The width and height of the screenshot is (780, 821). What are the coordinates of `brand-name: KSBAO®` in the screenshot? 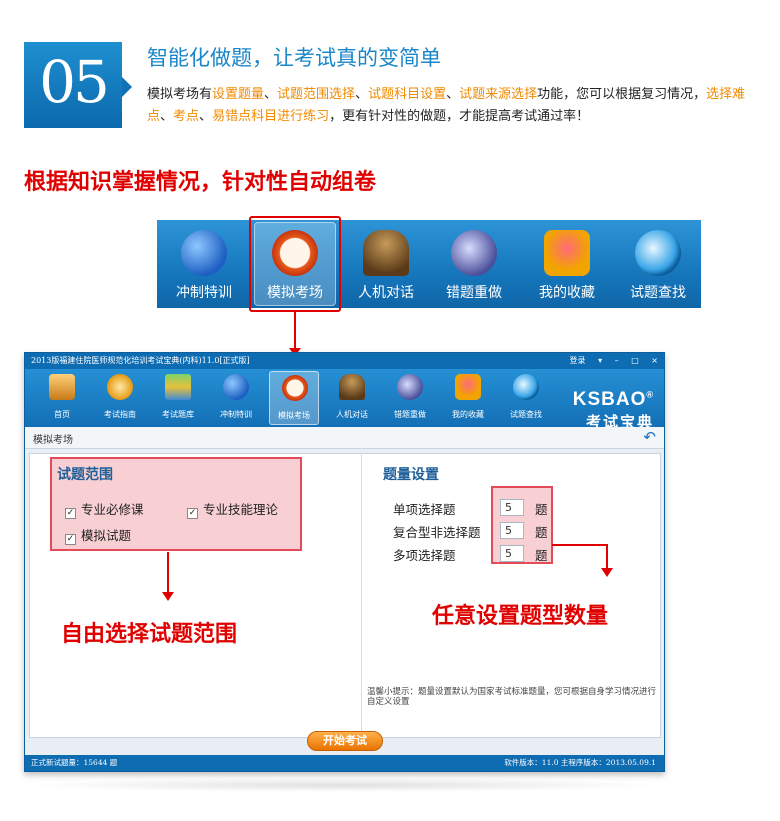 It's located at (613, 400).